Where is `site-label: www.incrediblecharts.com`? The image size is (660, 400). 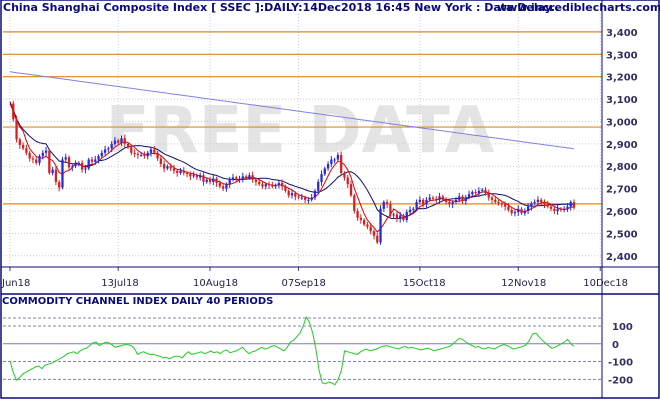
site-label: www.incrediblecharts.com is located at coordinates (578, 7).